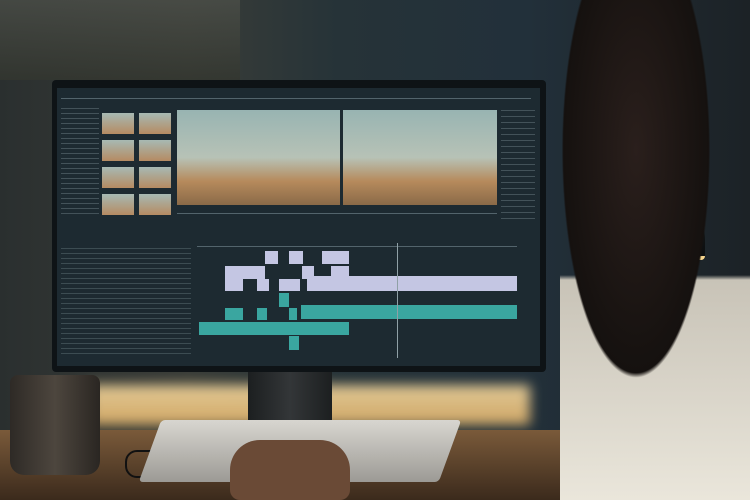 The image size is (750, 500). What do you see at coordinates (290, 470) in the screenshot?
I see `hand` at bounding box center [290, 470].